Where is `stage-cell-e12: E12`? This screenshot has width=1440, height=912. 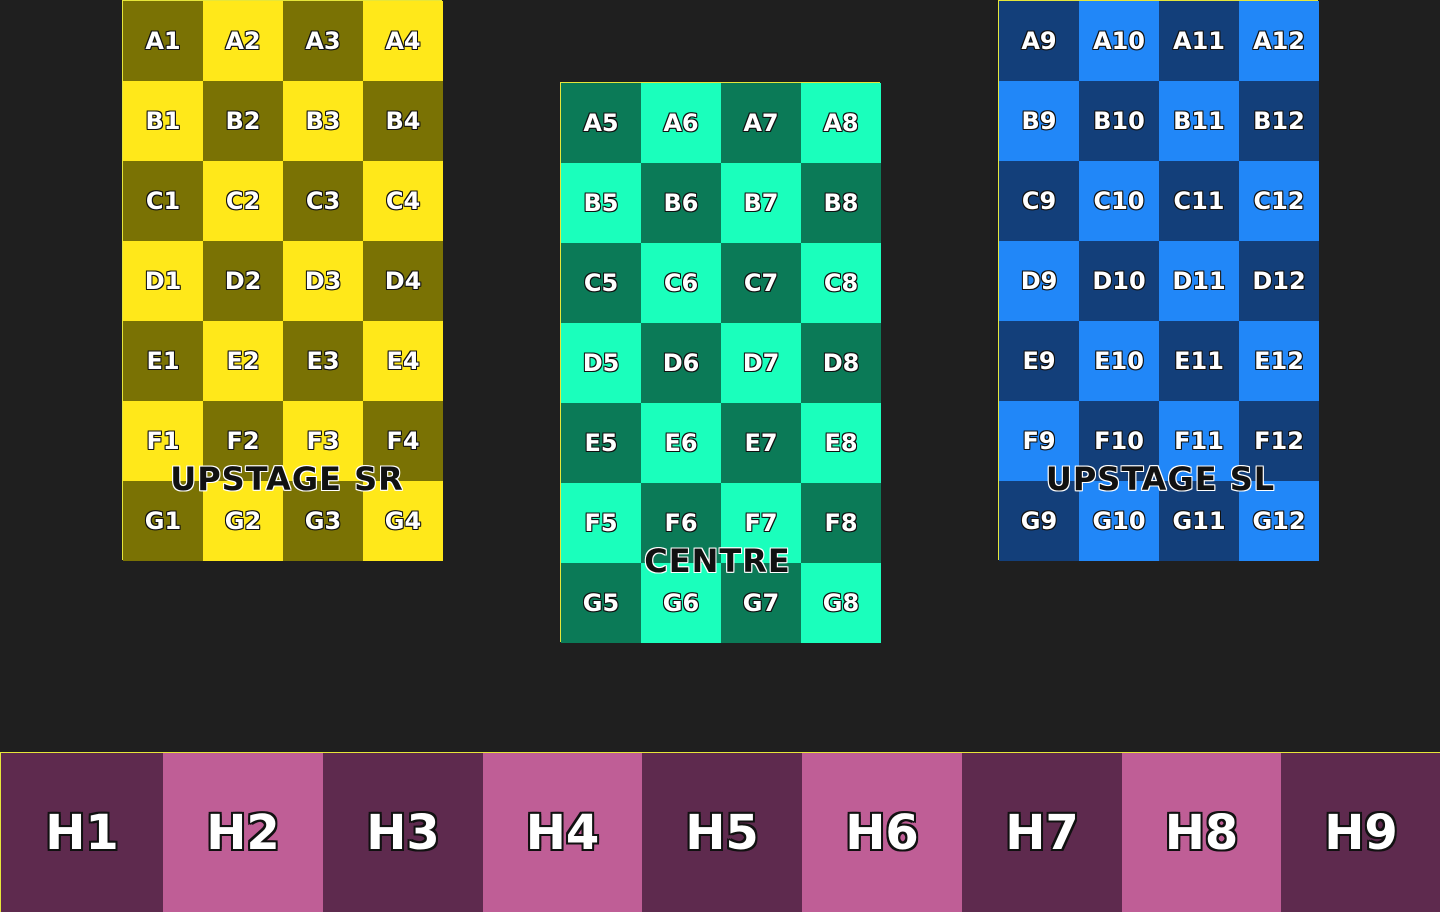 stage-cell-e12: E12 is located at coordinates (1279, 361).